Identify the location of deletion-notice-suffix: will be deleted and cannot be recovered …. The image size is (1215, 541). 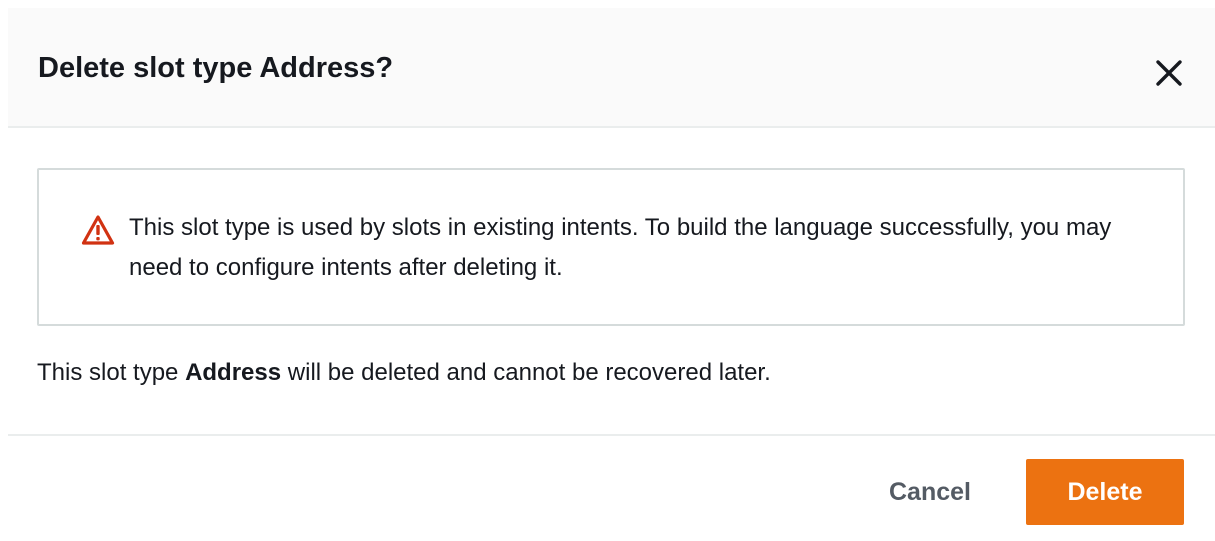
(526, 372).